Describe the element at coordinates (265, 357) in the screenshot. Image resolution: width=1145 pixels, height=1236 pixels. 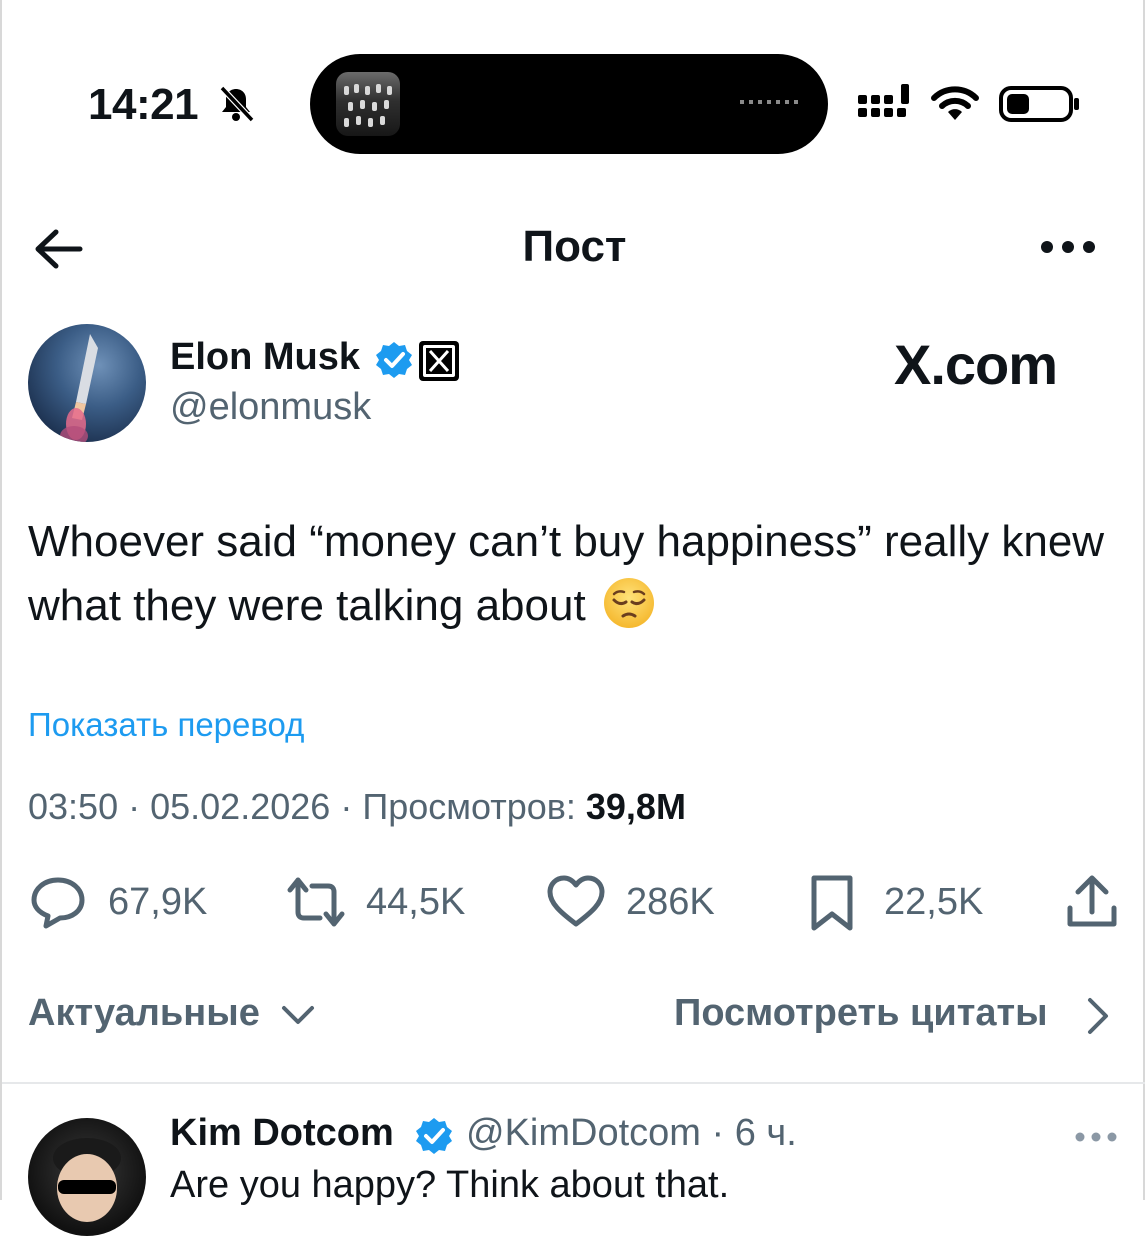
I see `author-name: Elon Musk` at that location.